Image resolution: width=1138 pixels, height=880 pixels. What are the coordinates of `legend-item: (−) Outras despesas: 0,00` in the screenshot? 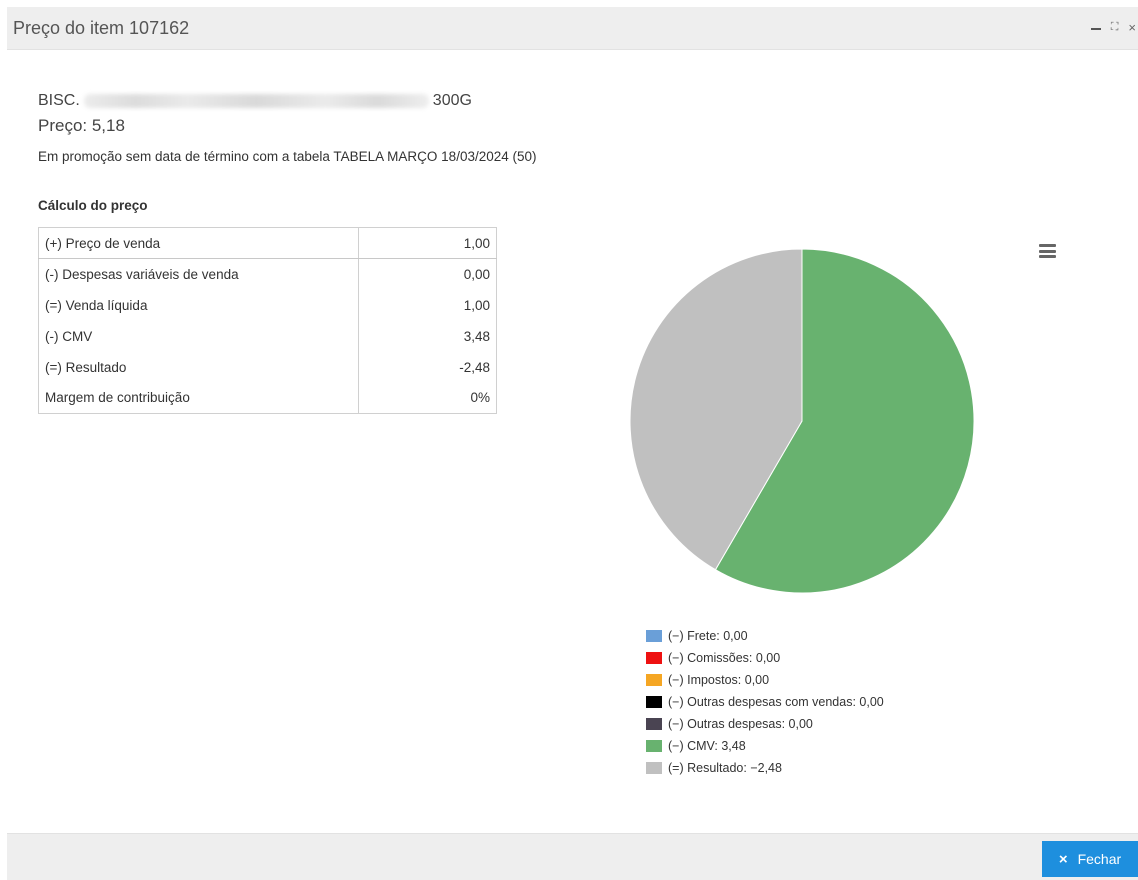 It's located at (765, 724).